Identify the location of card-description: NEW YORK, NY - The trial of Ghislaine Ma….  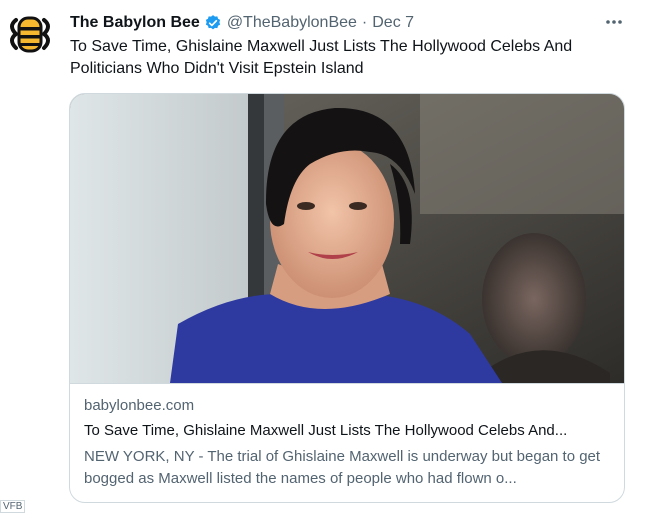
(342, 467).